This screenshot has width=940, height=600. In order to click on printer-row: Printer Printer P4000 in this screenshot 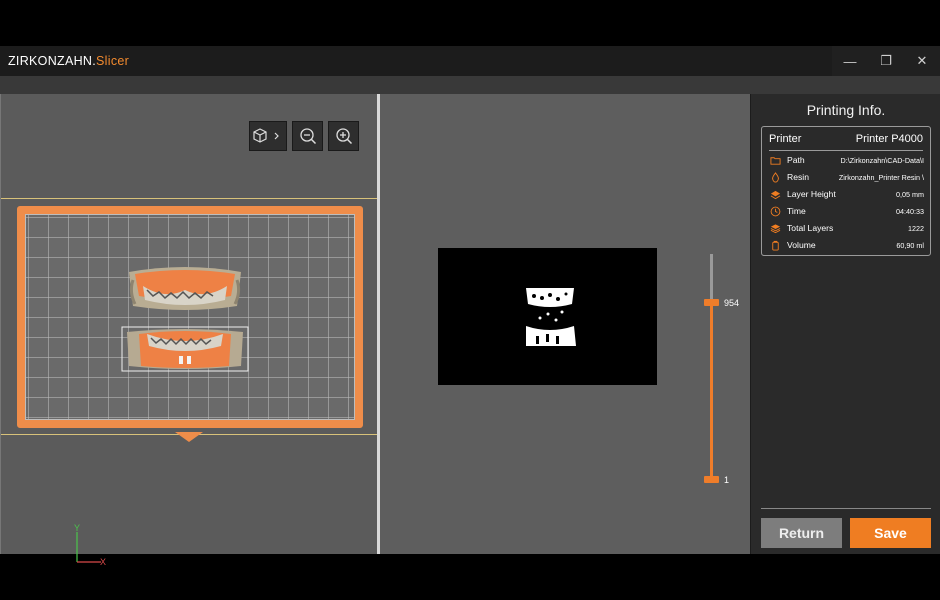, I will do `click(846, 142)`.